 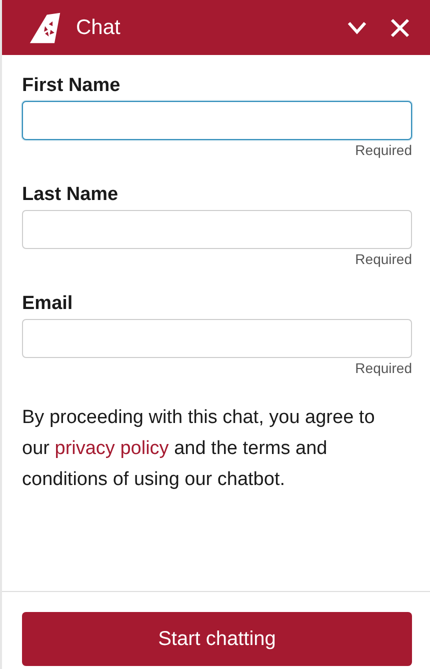 What do you see at coordinates (199, 449) in the screenshot?
I see `consent-text: By proceeding with this chat, you agree to our privacy policy and the terms and conditions of using our chatbot.` at bounding box center [199, 449].